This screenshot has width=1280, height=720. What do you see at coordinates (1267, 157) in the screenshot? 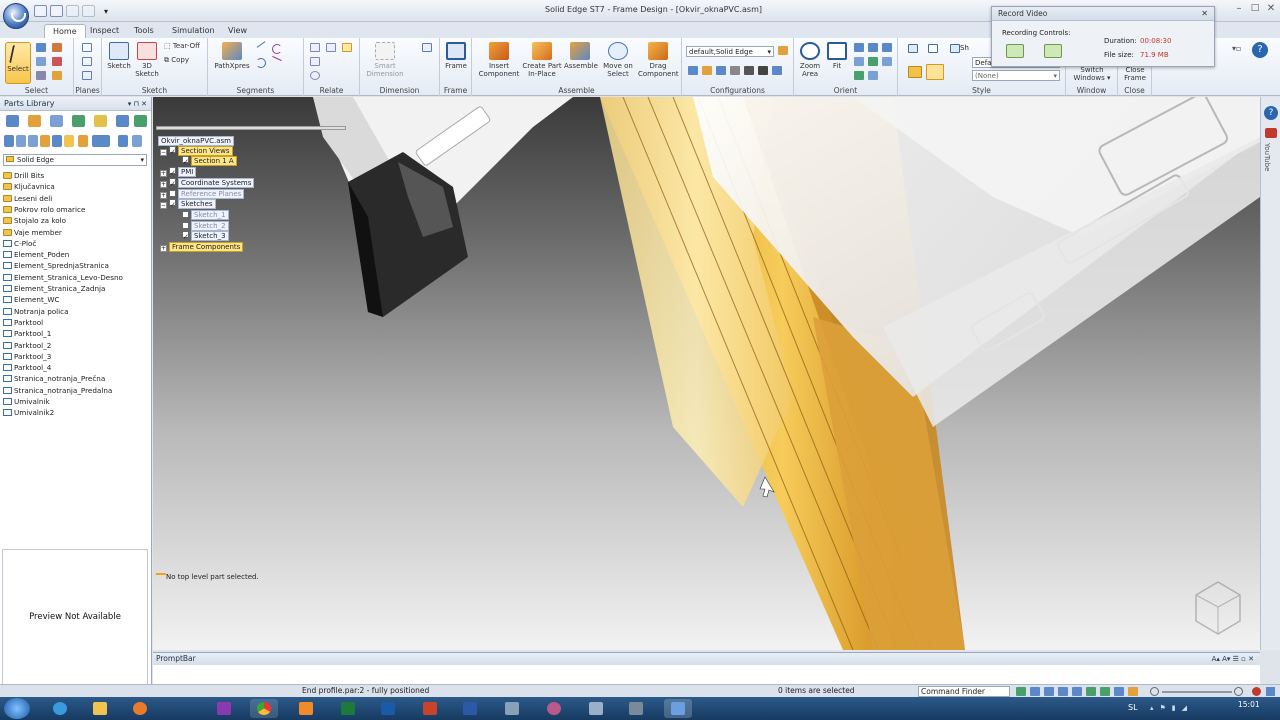
I see `youtube-vertical-label: YouTube` at bounding box center [1267, 157].